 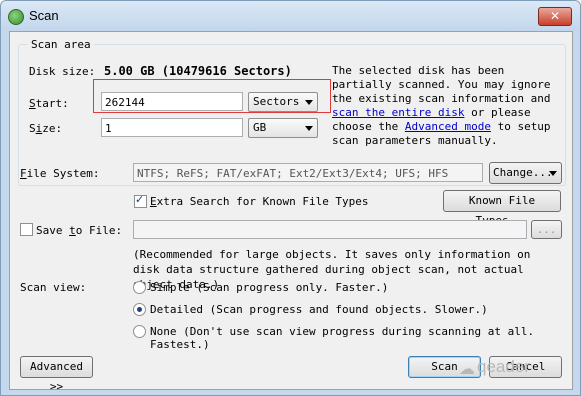 I want to click on file-system-label: File System:, so click(x=60, y=173).